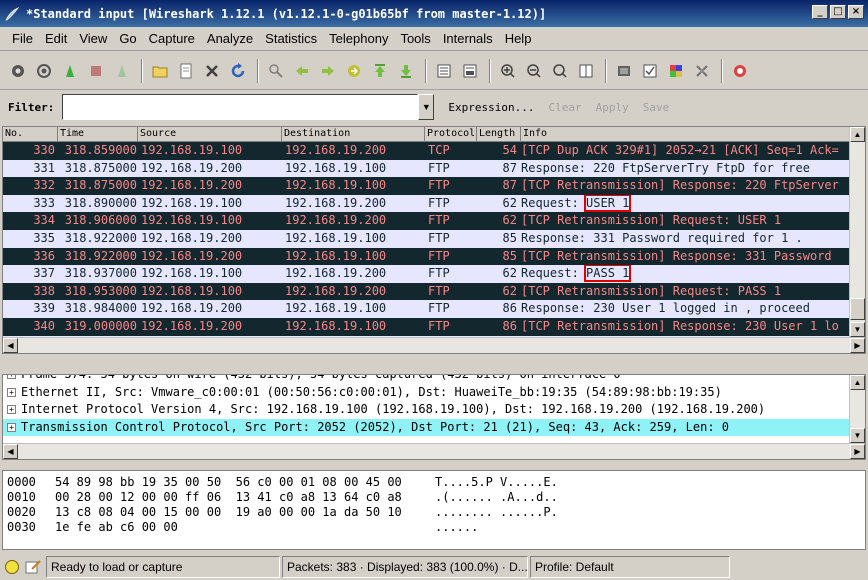 Image resolution: width=868 pixels, height=580 pixels. What do you see at coordinates (186, 71) in the screenshot?
I see `save-file-icon` at bounding box center [186, 71].